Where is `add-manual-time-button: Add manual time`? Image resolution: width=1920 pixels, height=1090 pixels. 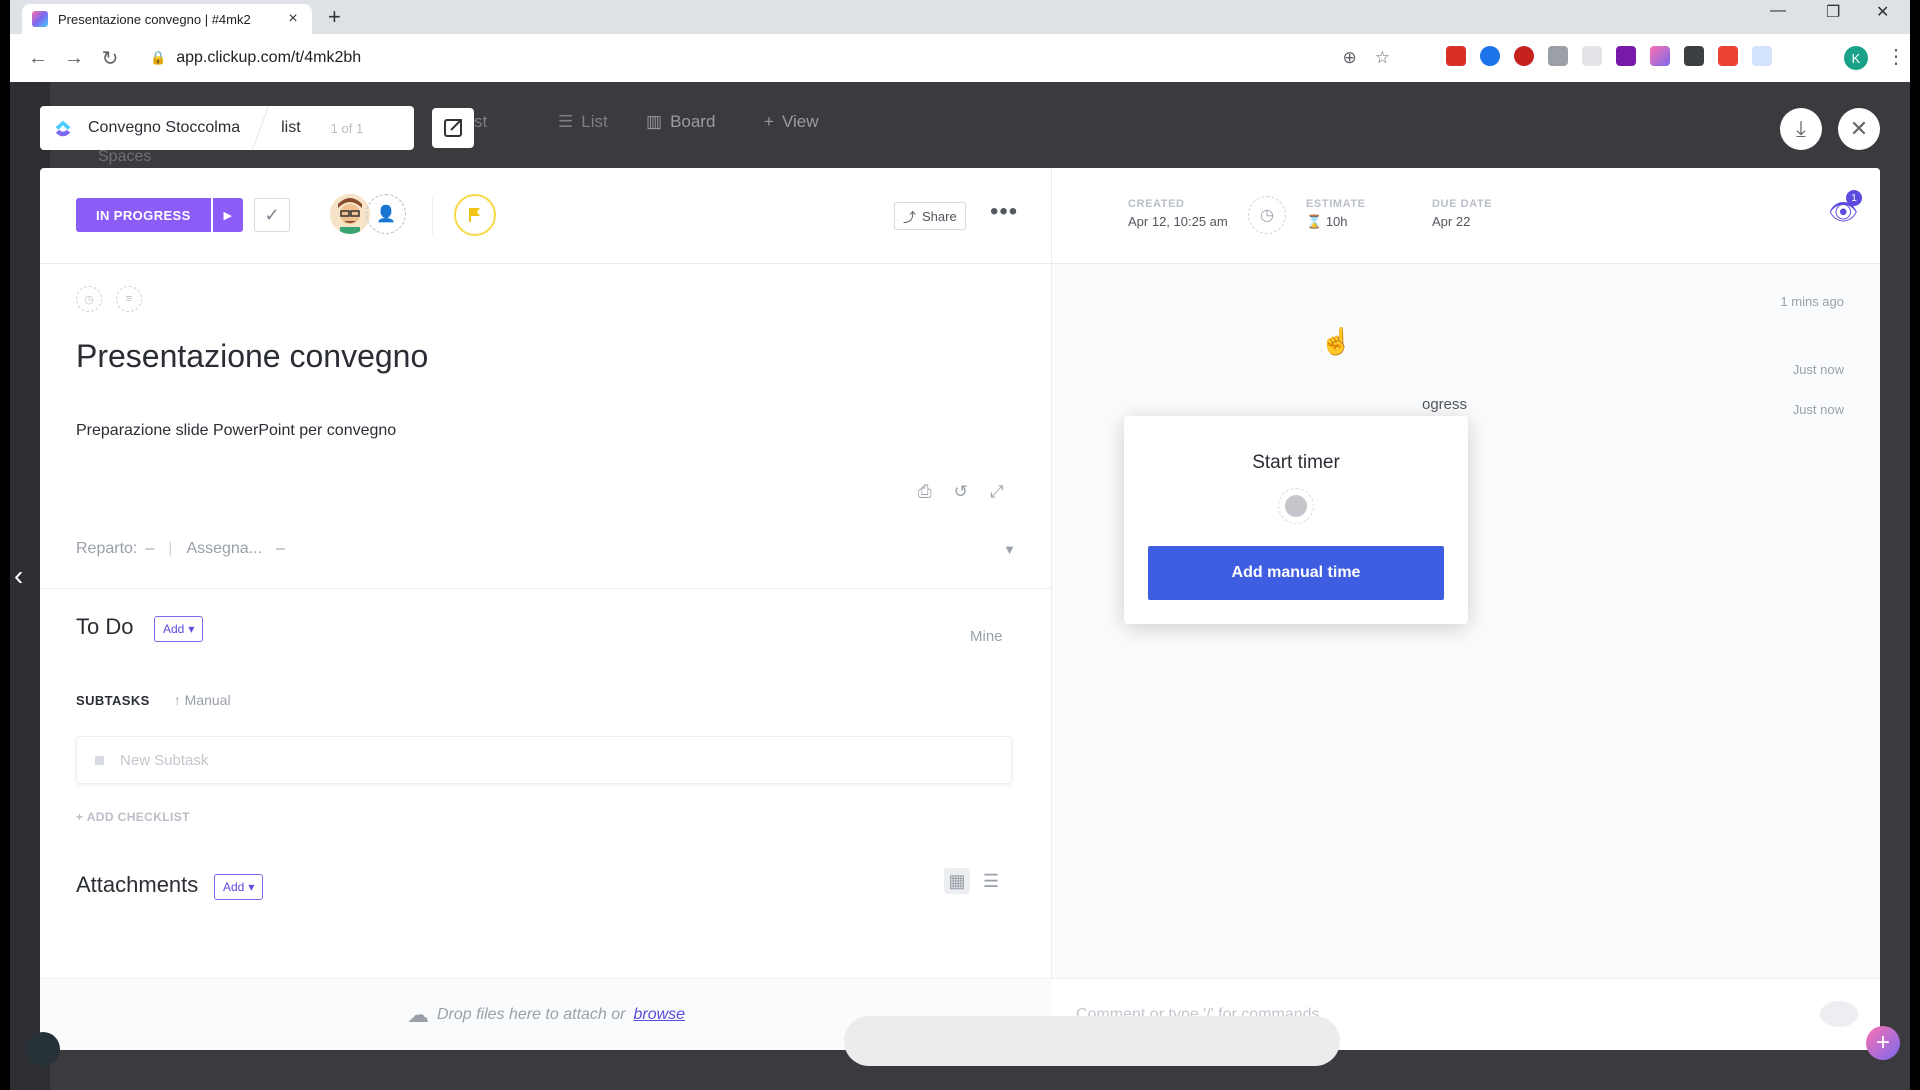 add-manual-time-button: Add manual time is located at coordinates (1296, 573).